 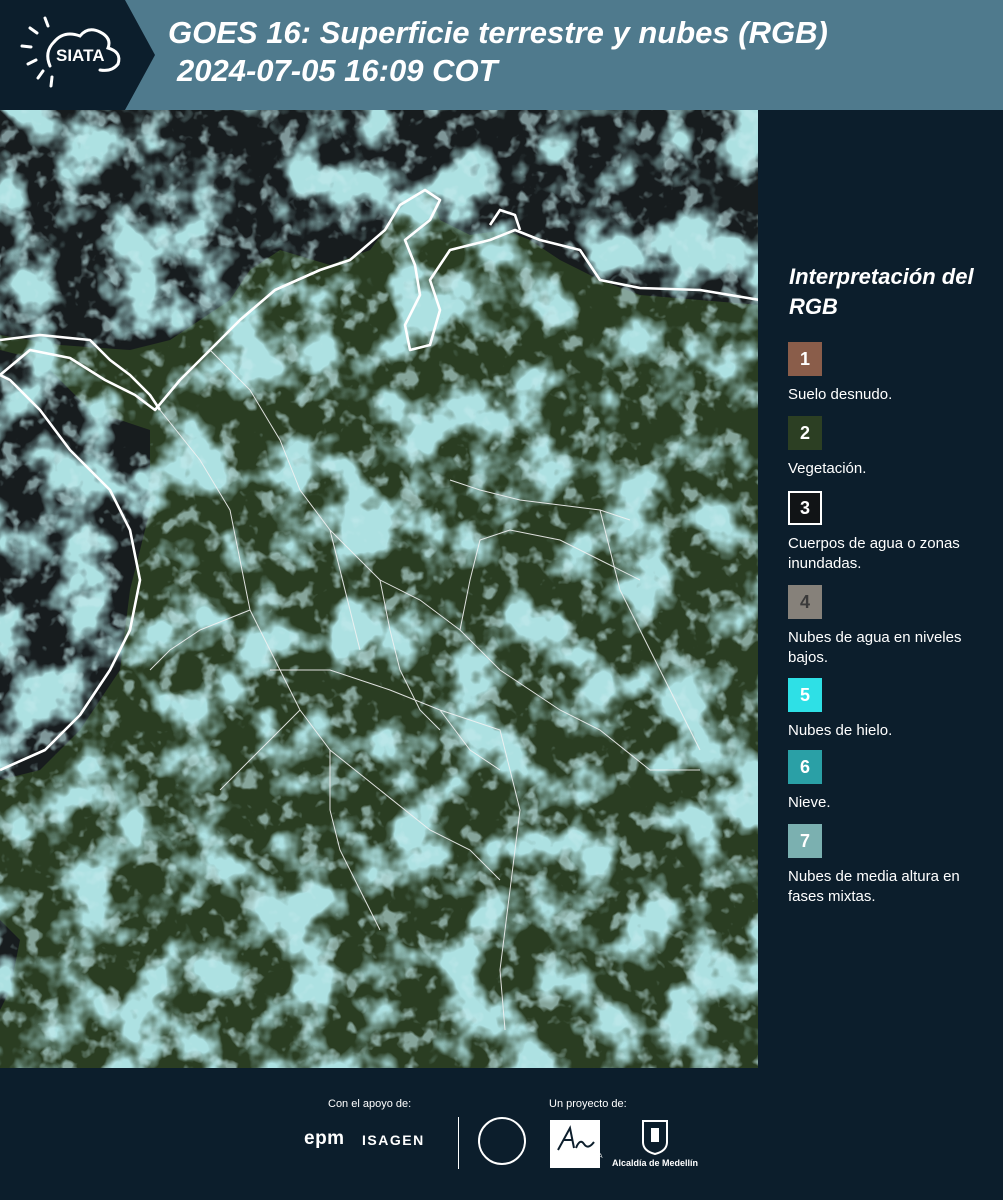 What do you see at coordinates (809, 802) in the screenshot?
I see `legend-label: Nieve.` at bounding box center [809, 802].